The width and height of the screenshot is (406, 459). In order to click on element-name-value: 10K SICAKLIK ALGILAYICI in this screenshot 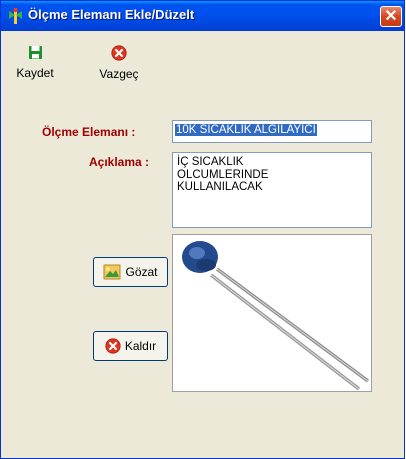, I will do `click(246, 130)`.